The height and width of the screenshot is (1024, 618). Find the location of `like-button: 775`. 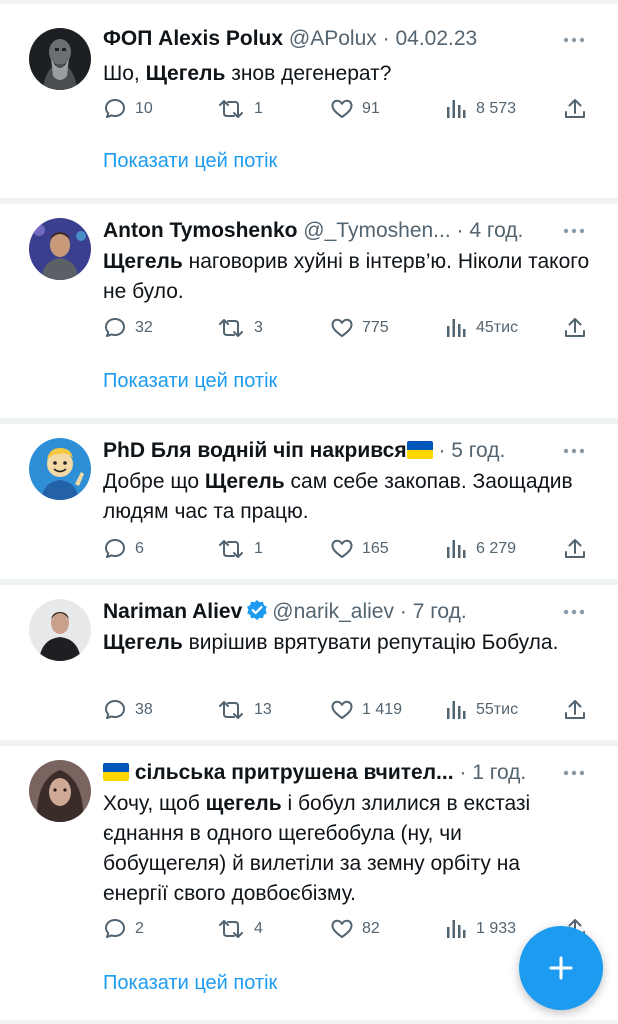

like-button: 775 is located at coordinates (359, 328).